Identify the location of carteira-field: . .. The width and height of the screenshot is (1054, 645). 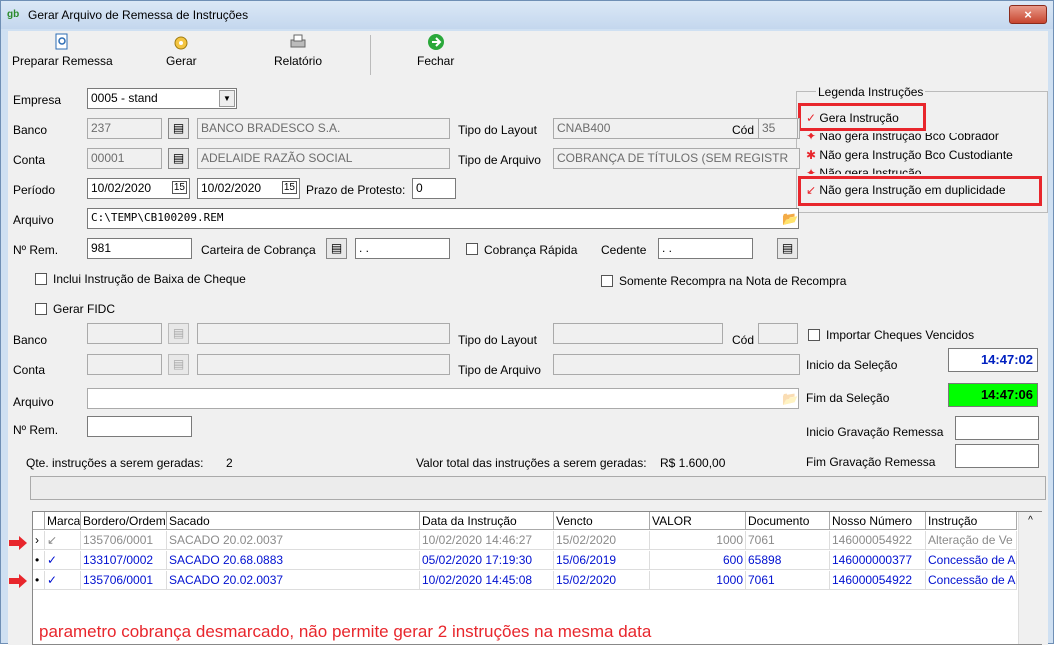
(402, 248).